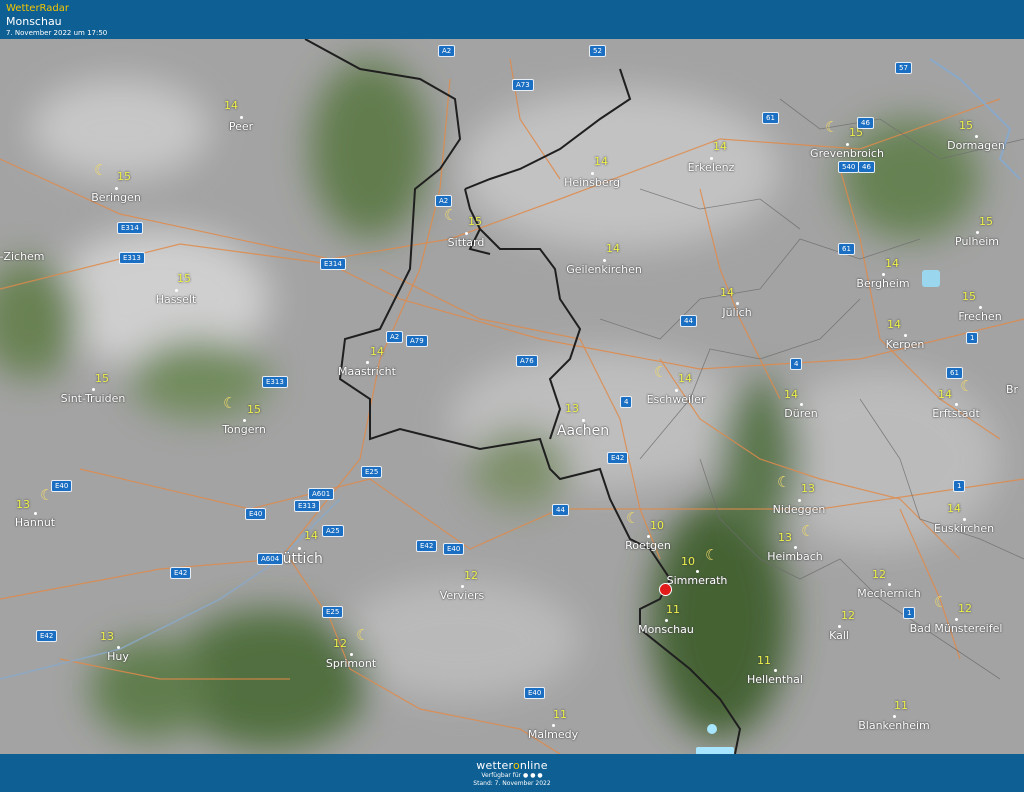 This screenshot has height=792, width=1024. What do you see at coordinates (535, 693) in the screenshot?
I see `road-shield: E40` at bounding box center [535, 693].